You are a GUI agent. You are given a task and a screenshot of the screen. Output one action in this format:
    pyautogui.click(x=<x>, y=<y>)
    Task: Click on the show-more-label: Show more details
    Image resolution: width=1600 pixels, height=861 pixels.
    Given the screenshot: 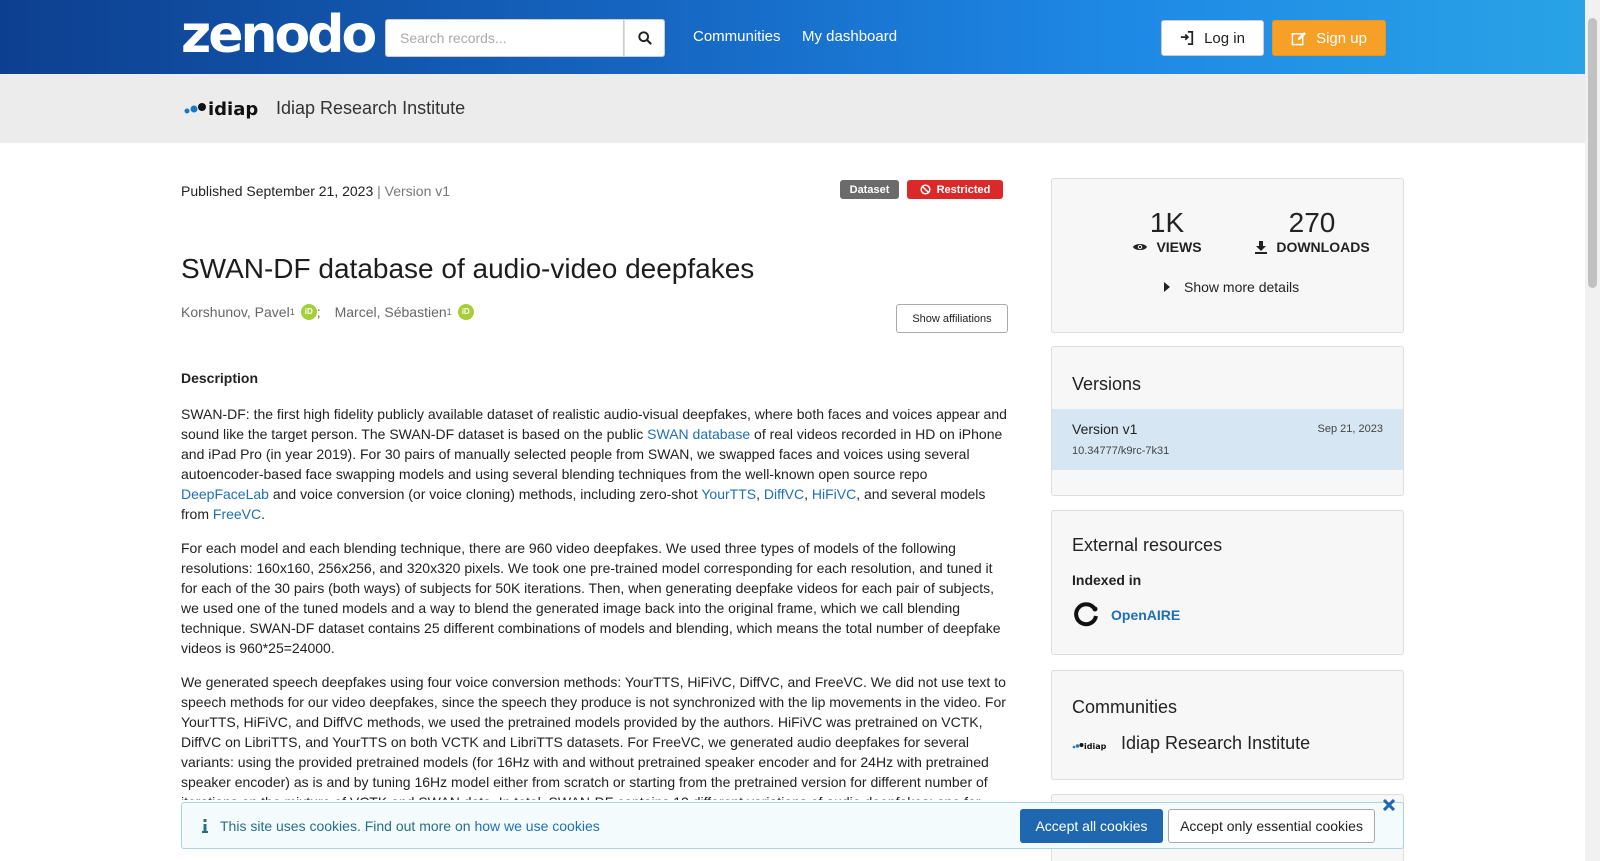 What is the action you would take?
    pyautogui.click(x=1242, y=287)
    